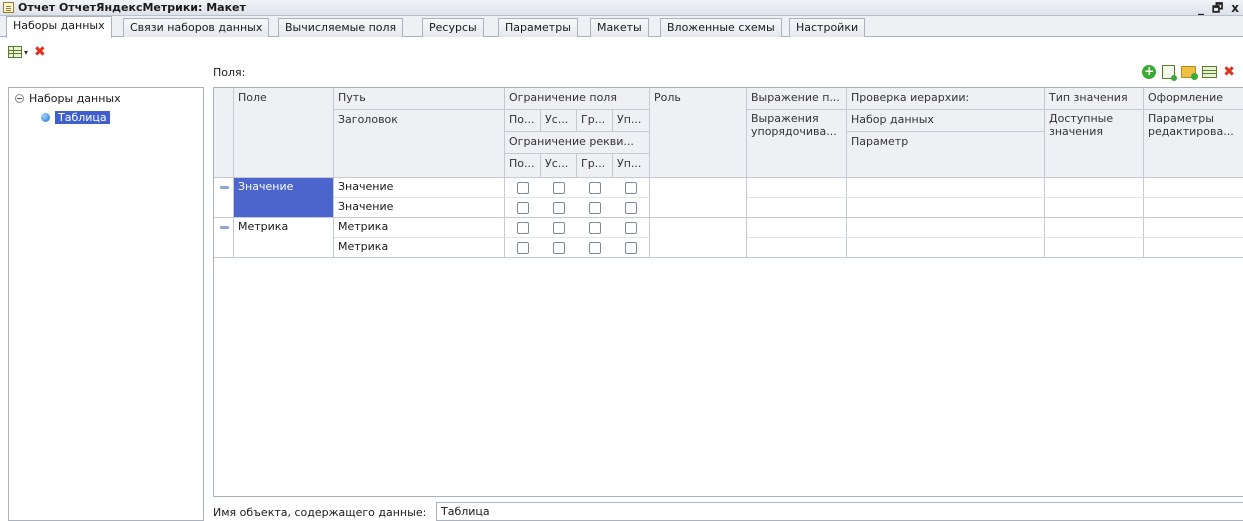  I want to click on row-marker-header, so click(224, 133).